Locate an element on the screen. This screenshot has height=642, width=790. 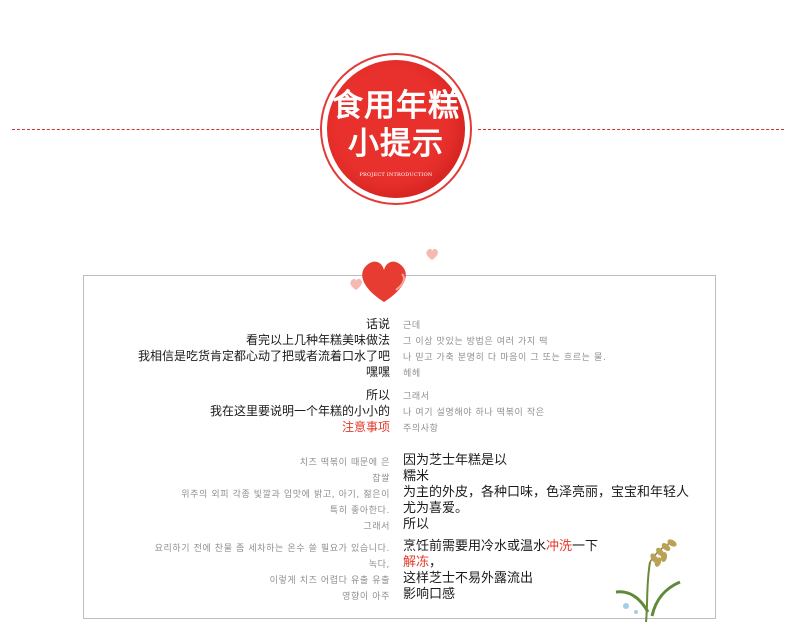
block3-cn-line5: 所以 is located at coordinates (416, 524).